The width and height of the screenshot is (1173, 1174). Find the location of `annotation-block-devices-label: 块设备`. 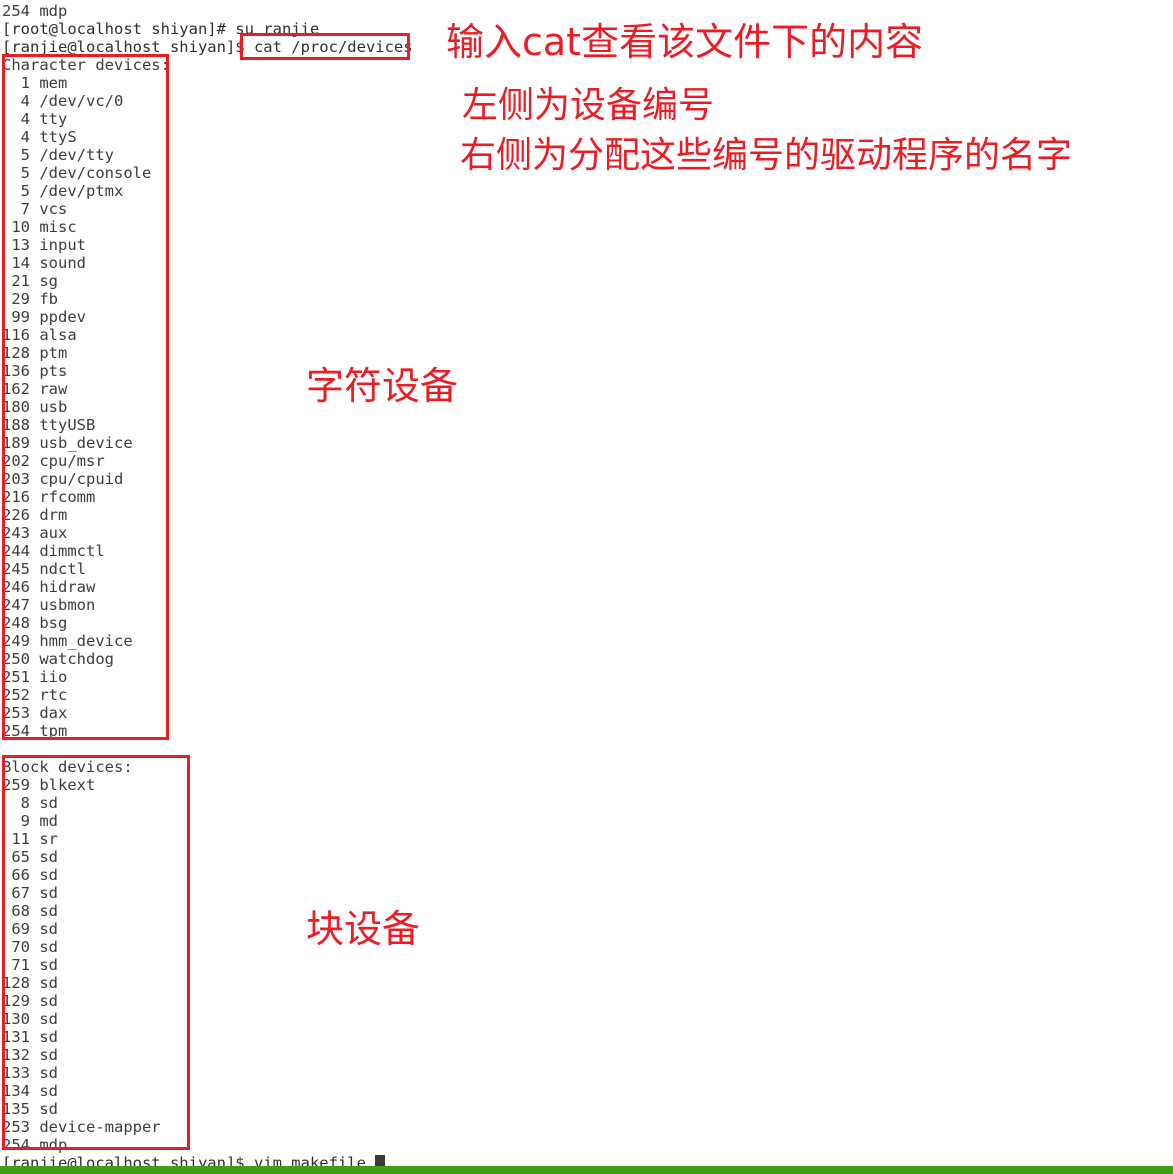

annotation-block-devices-label: 块设备 is located at coordinates (363, 929).